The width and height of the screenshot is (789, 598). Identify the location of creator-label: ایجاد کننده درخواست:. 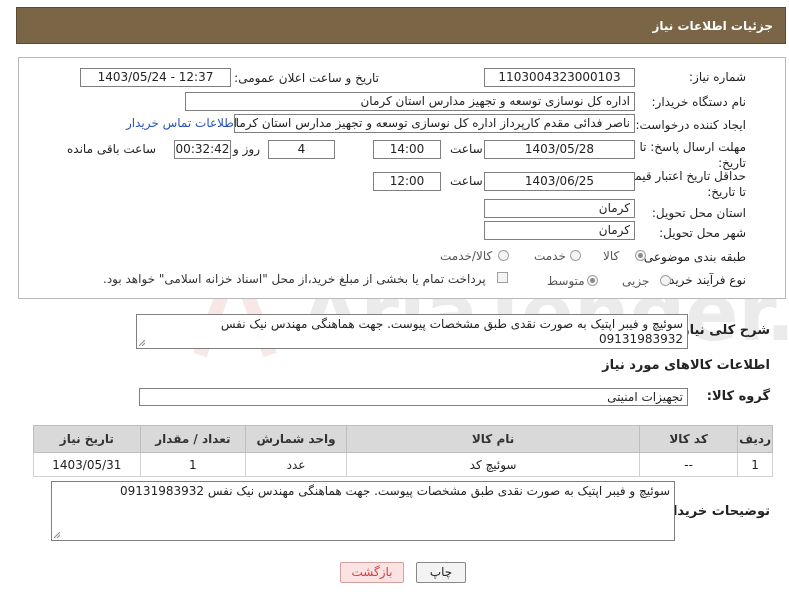
(690, 125).